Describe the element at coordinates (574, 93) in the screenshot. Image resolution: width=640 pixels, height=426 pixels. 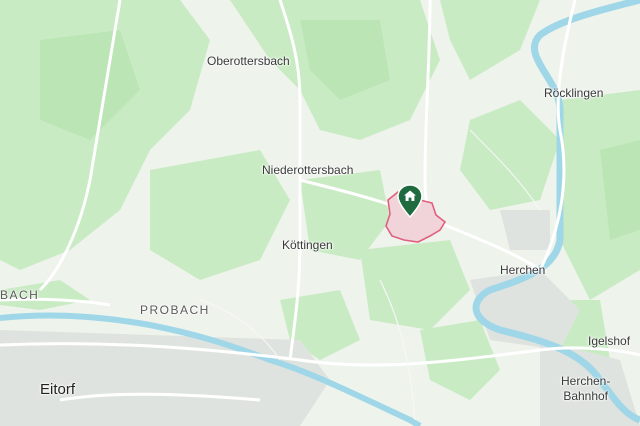
I see `place-label-roecklingen: Röcklingen` at that location.